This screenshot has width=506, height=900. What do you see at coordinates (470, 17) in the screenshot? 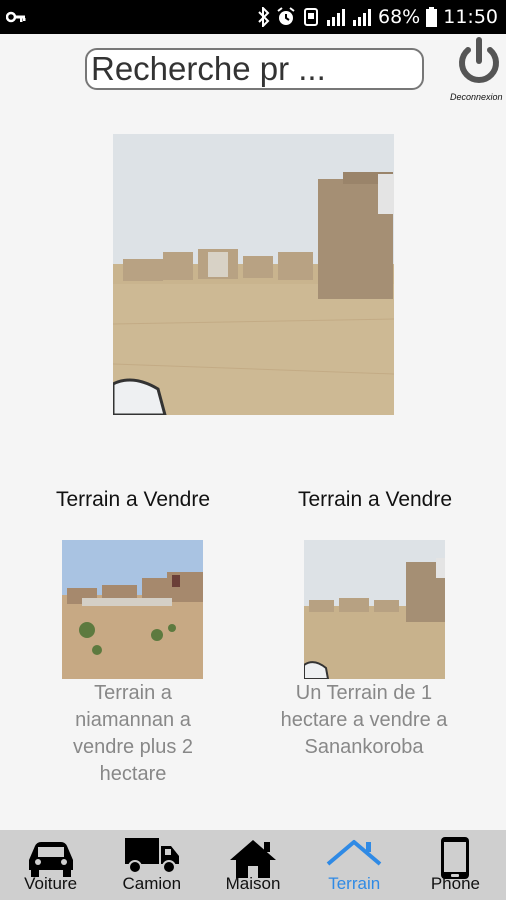
I see `clock: 11:50` at bounding box center [470, 17].